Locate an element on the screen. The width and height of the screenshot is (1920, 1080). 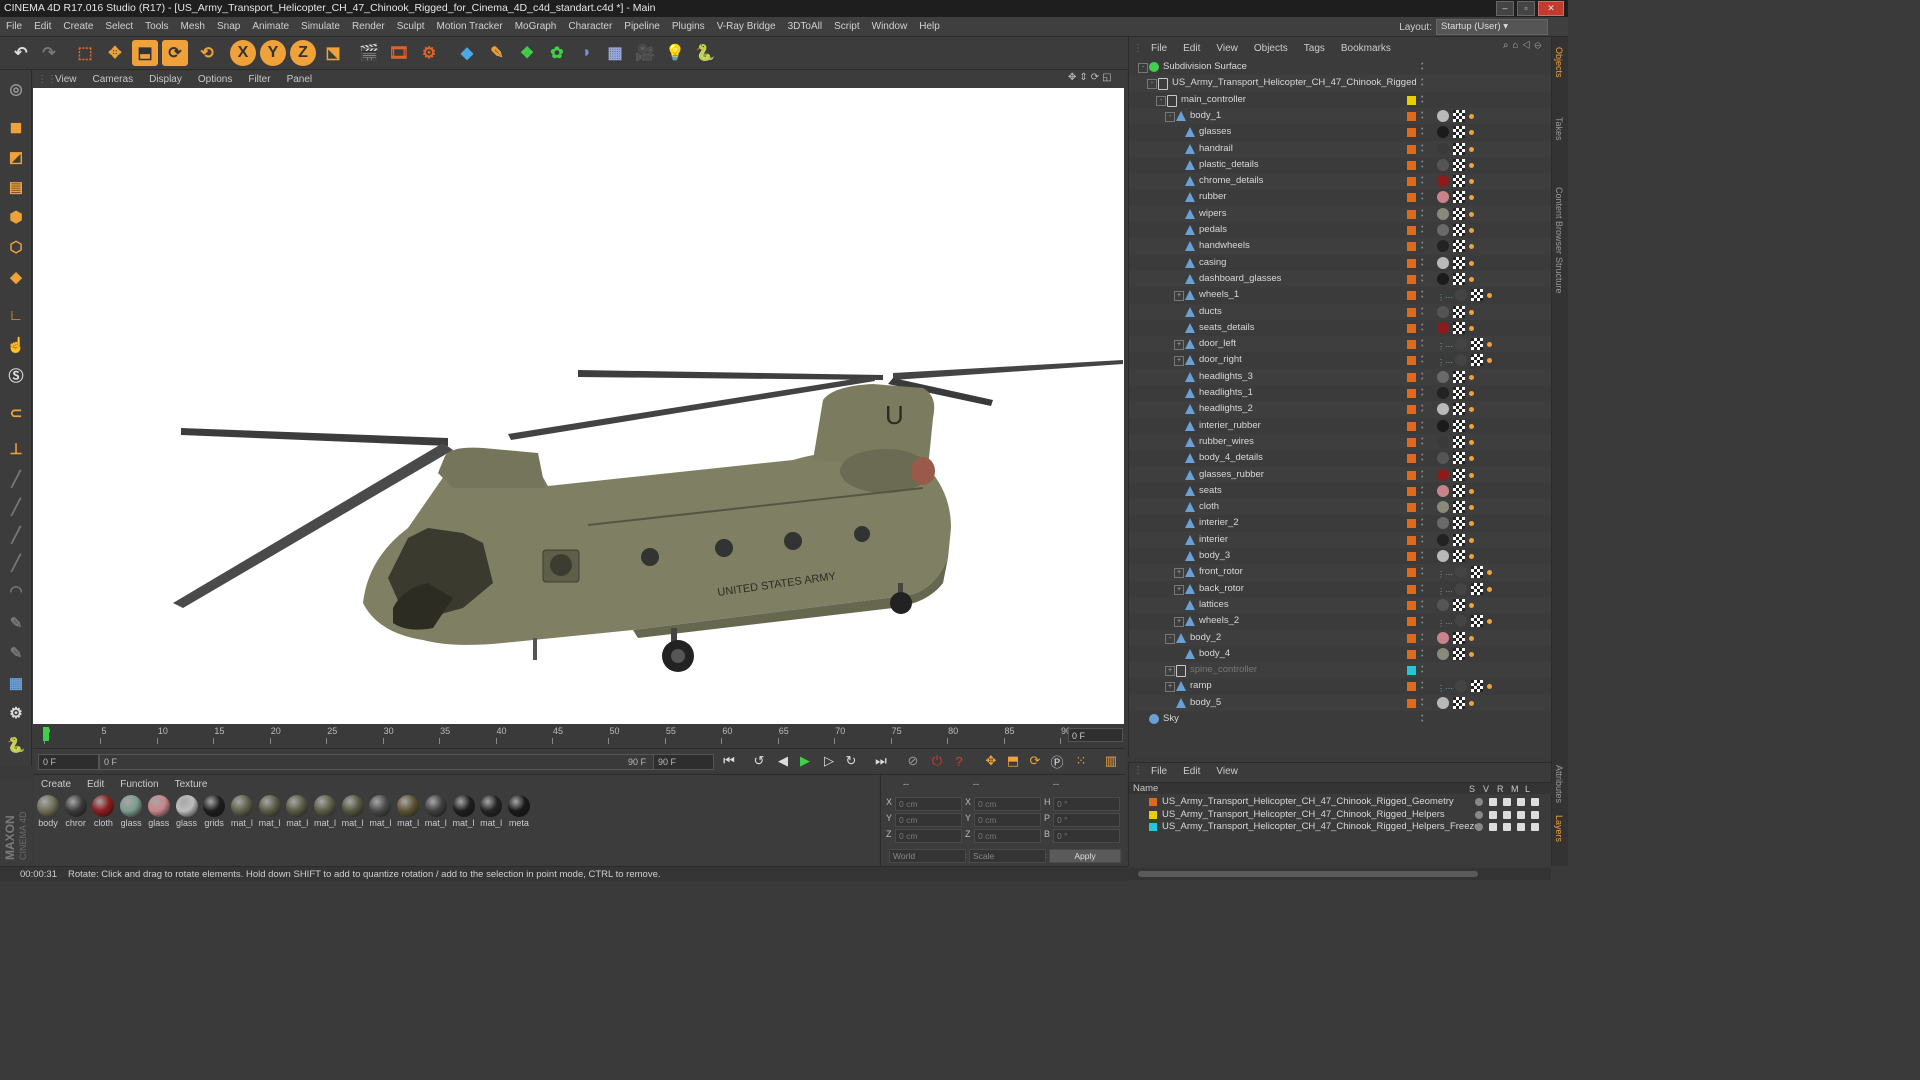
object-row: interier_rubber • • is located at coordinates (1340, 426).